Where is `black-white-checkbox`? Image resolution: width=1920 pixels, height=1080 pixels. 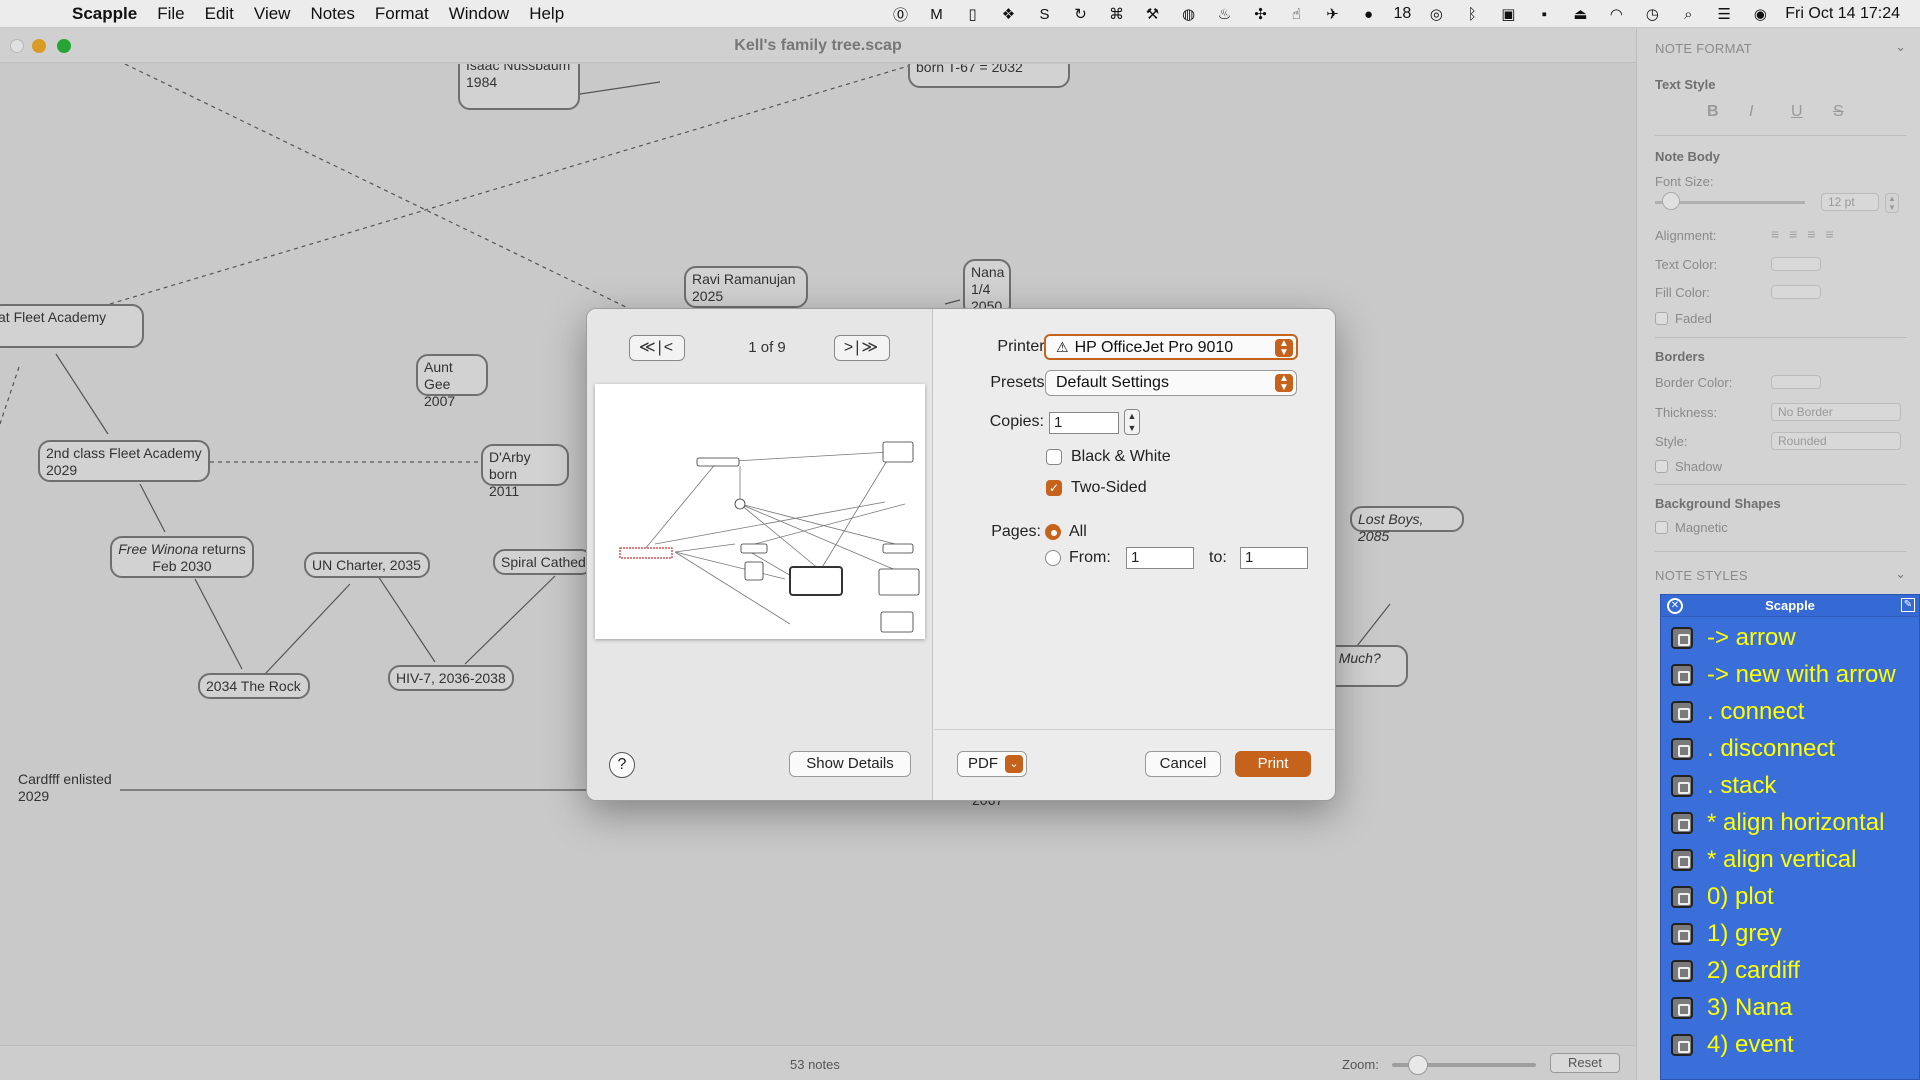
black-white-checkbox is located at coordinates (1054, 457).